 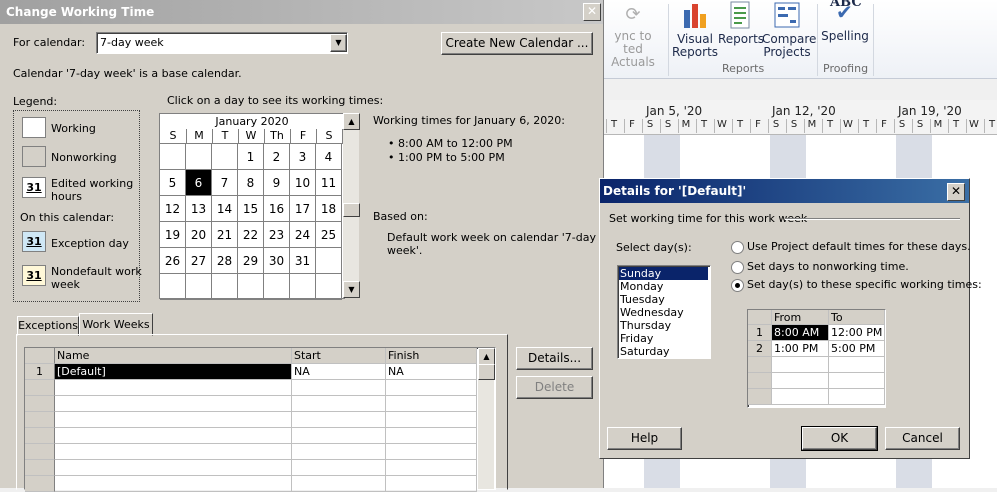 What do you see at coordinates (251, 261) in the screenshot?
I see `calendar-day: 29` at bounding box center [251, 261].